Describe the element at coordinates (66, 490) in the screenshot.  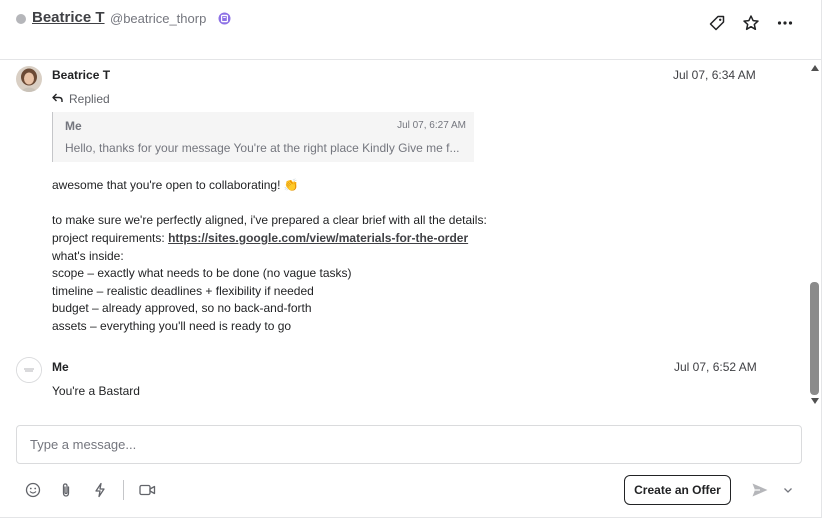
I see `attachment-icon` at that location.